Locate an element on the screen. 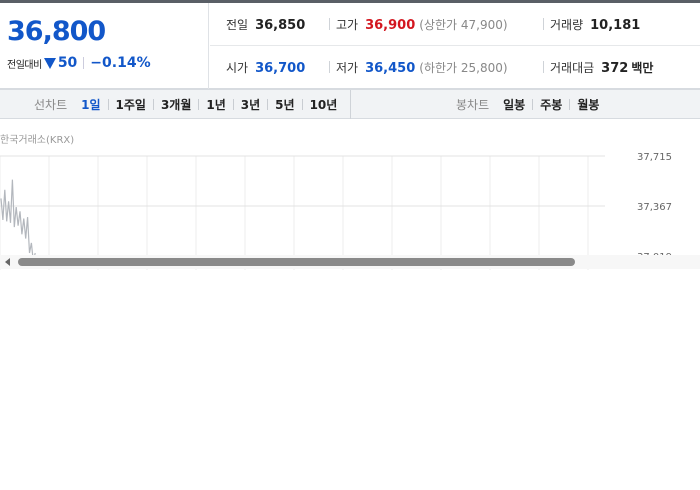 This screenshot has width=700, height=490. change-row: 전일대비 50 −0.14% is located at coordinates (79, 63).